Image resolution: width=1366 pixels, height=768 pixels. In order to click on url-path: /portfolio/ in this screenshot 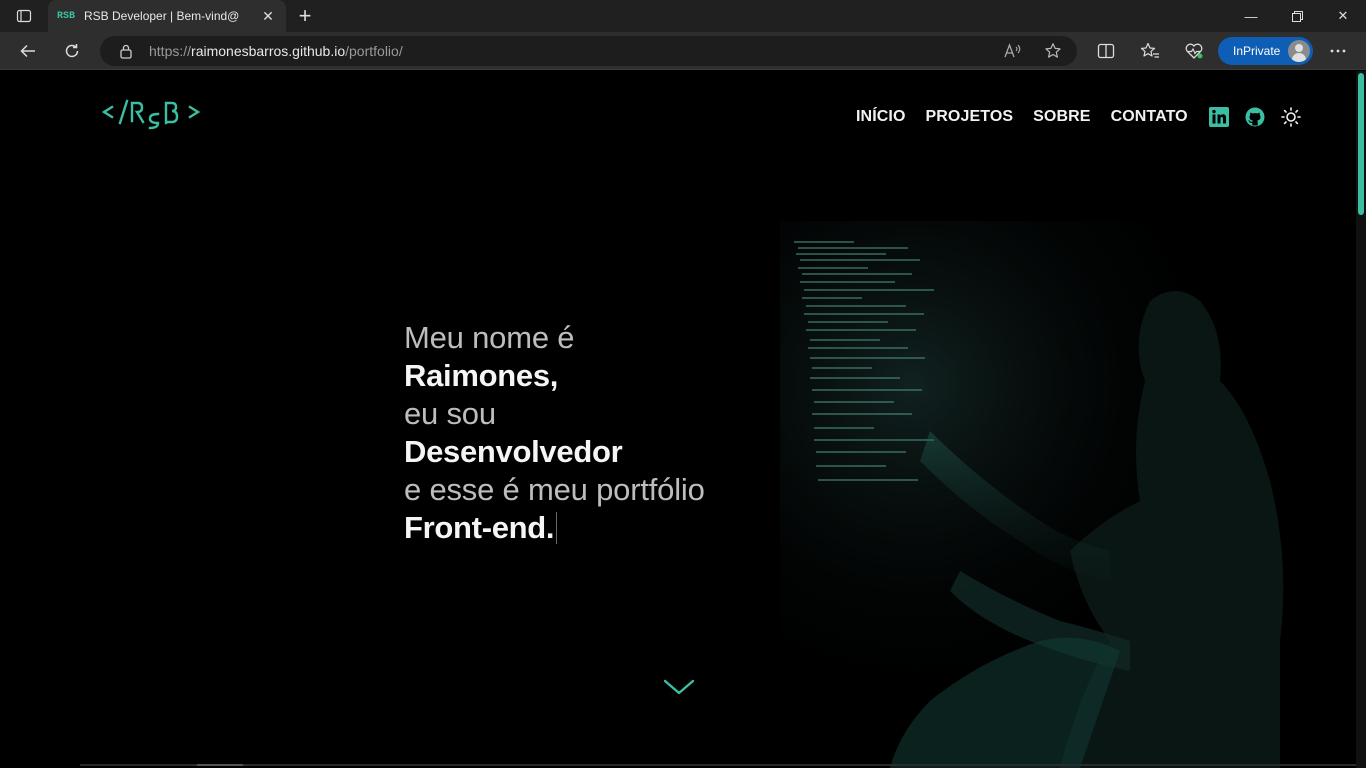, I will do `click(374, 51)`.